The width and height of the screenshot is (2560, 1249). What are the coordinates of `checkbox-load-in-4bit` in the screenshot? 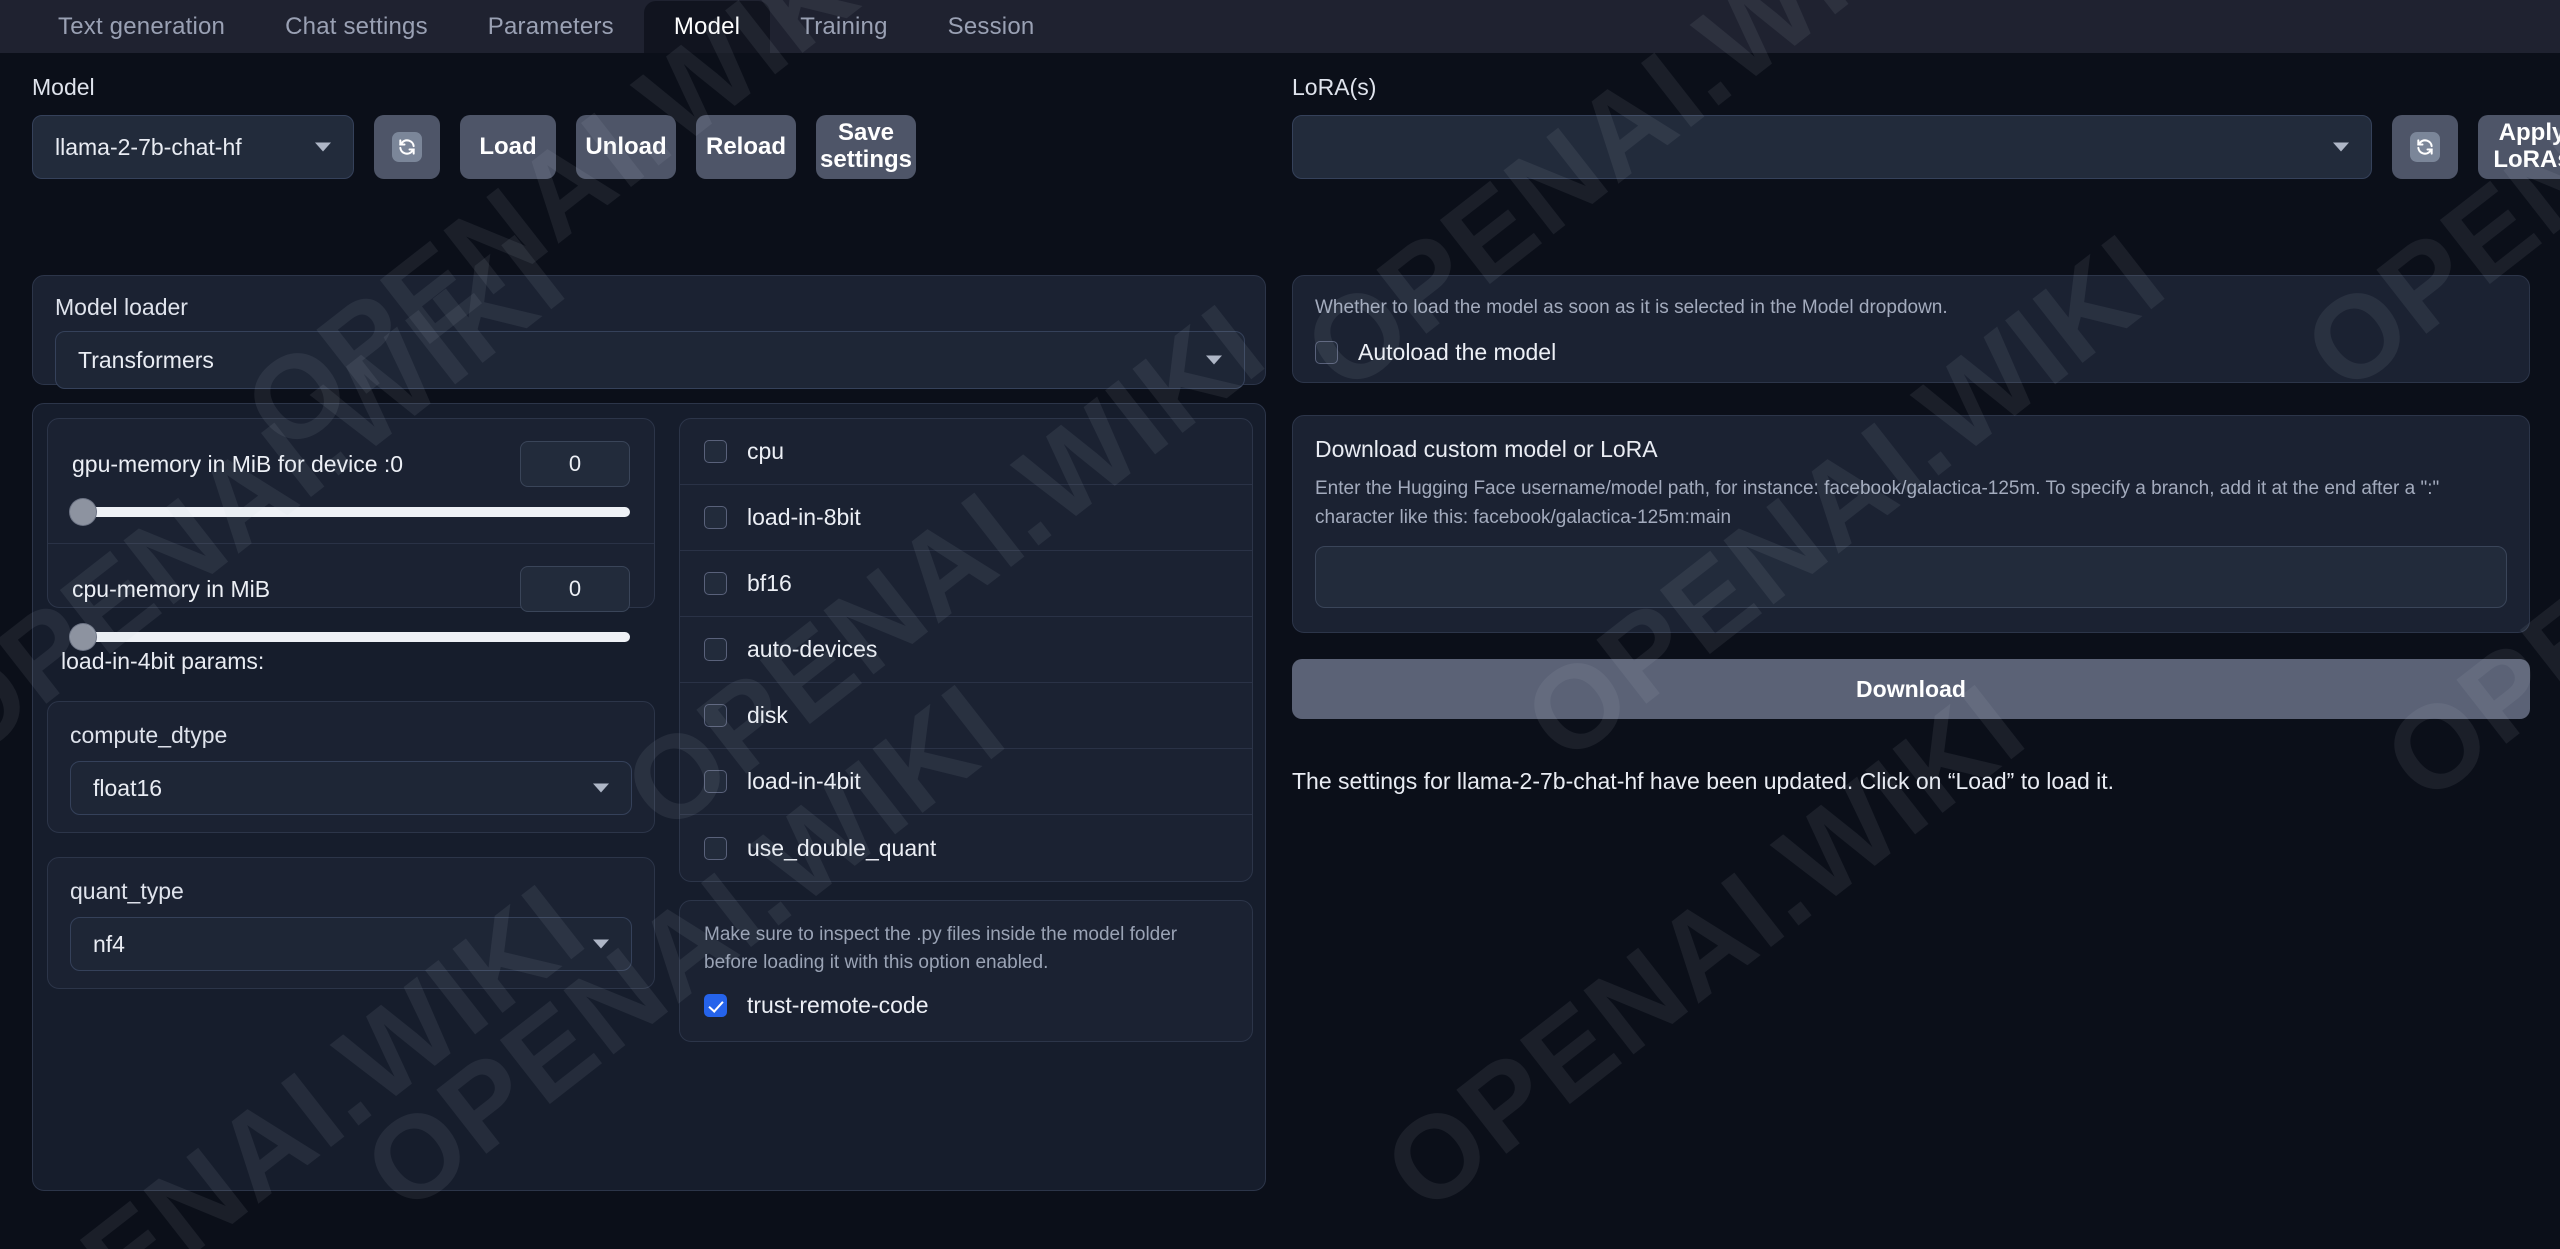 It's located at (715, 781).